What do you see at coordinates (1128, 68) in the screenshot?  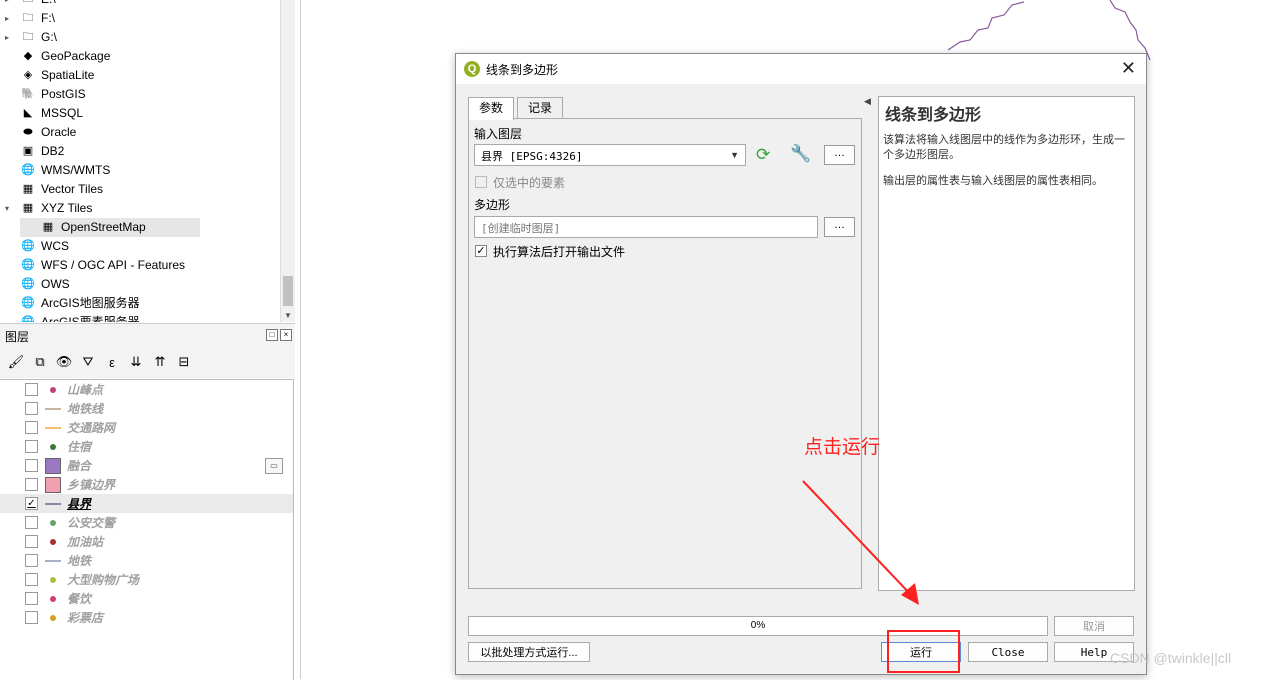 I see `close-icon: ✕` at bounding box center [1128, 68].